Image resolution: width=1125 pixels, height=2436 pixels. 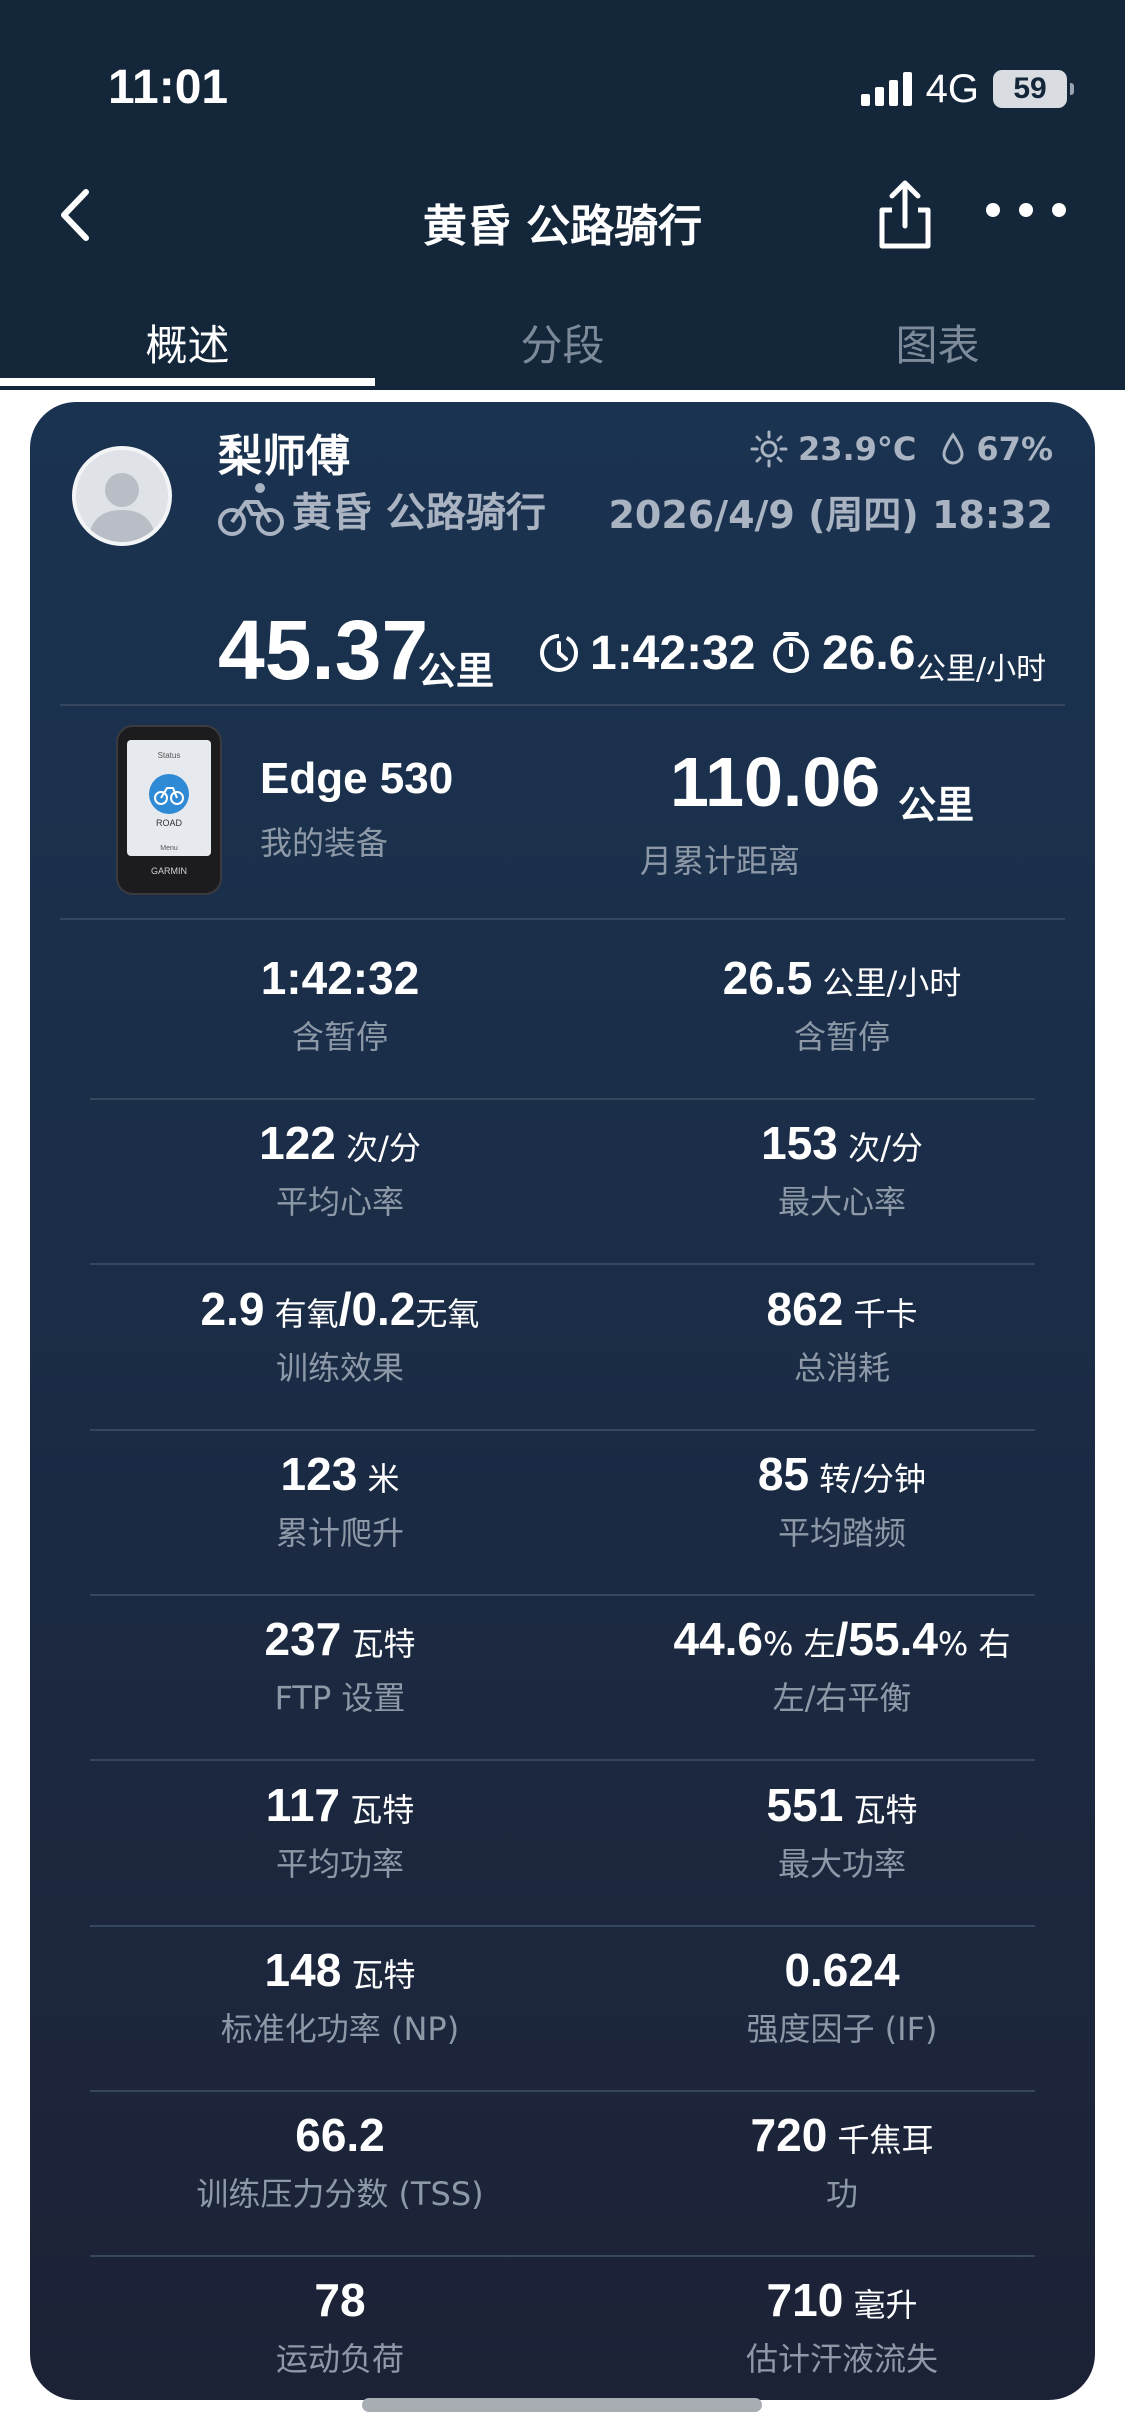 I want to click on nav-bar: 黄昏 公路骑行, so click(x=562, y=215).